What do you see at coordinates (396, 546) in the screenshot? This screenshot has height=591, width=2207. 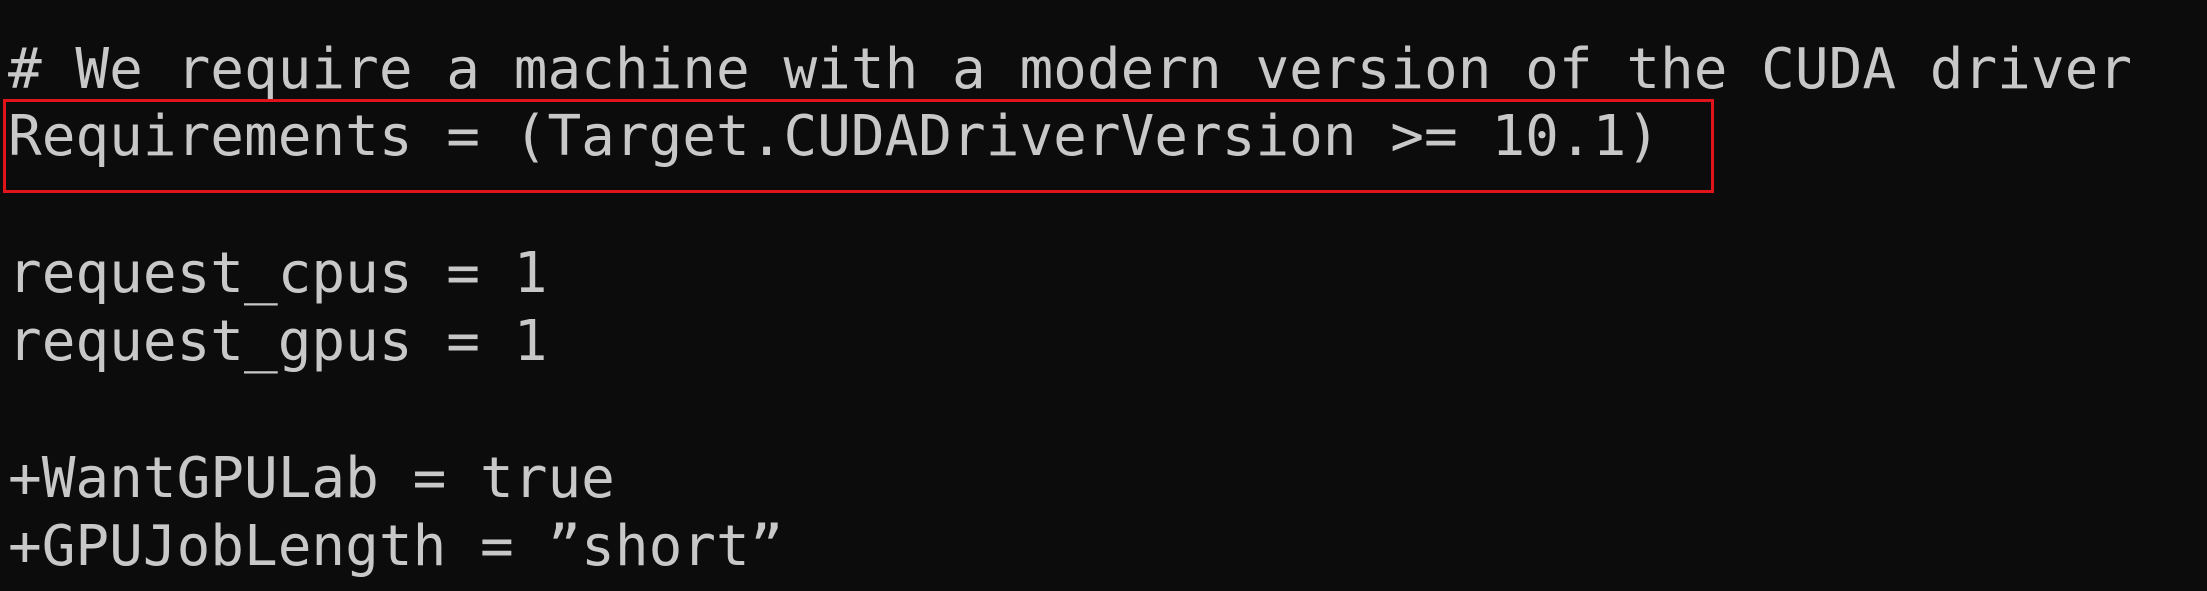 I see `gpu-job-length-line: +GPUJobLength = ”short”` at bounding box center [396, 546].